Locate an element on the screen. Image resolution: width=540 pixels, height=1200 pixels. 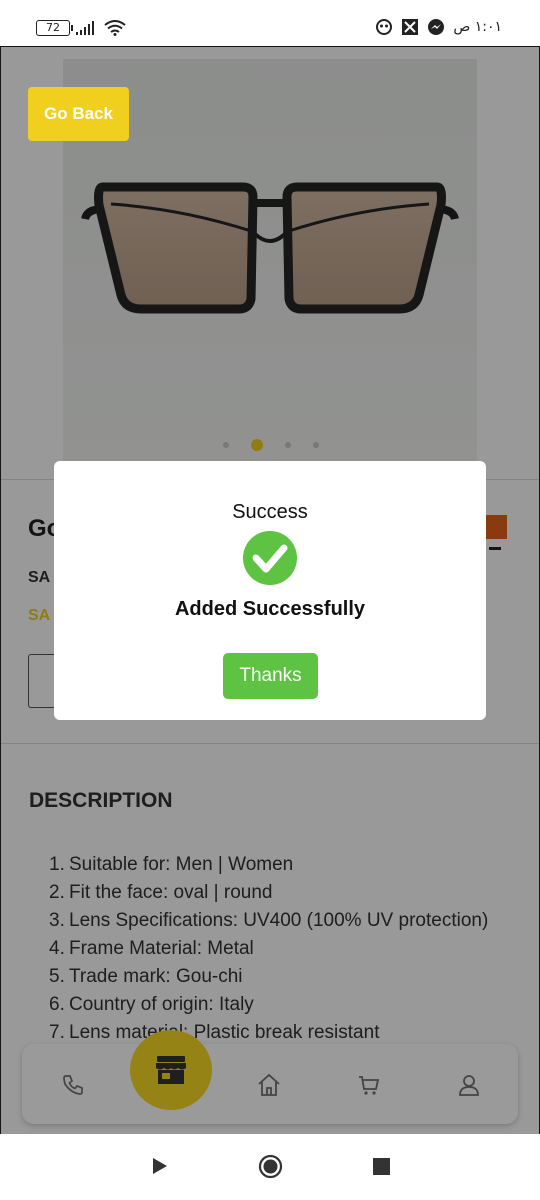
home-icon is located at coordinates (269, 1085).